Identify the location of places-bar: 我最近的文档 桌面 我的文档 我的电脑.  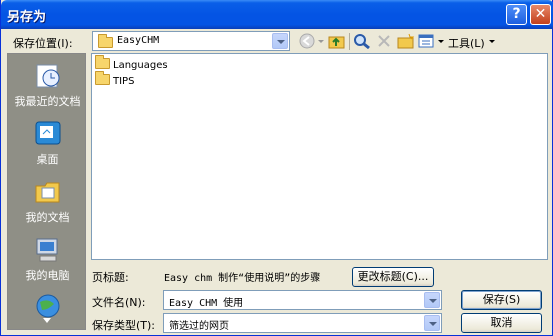
(46, 191).